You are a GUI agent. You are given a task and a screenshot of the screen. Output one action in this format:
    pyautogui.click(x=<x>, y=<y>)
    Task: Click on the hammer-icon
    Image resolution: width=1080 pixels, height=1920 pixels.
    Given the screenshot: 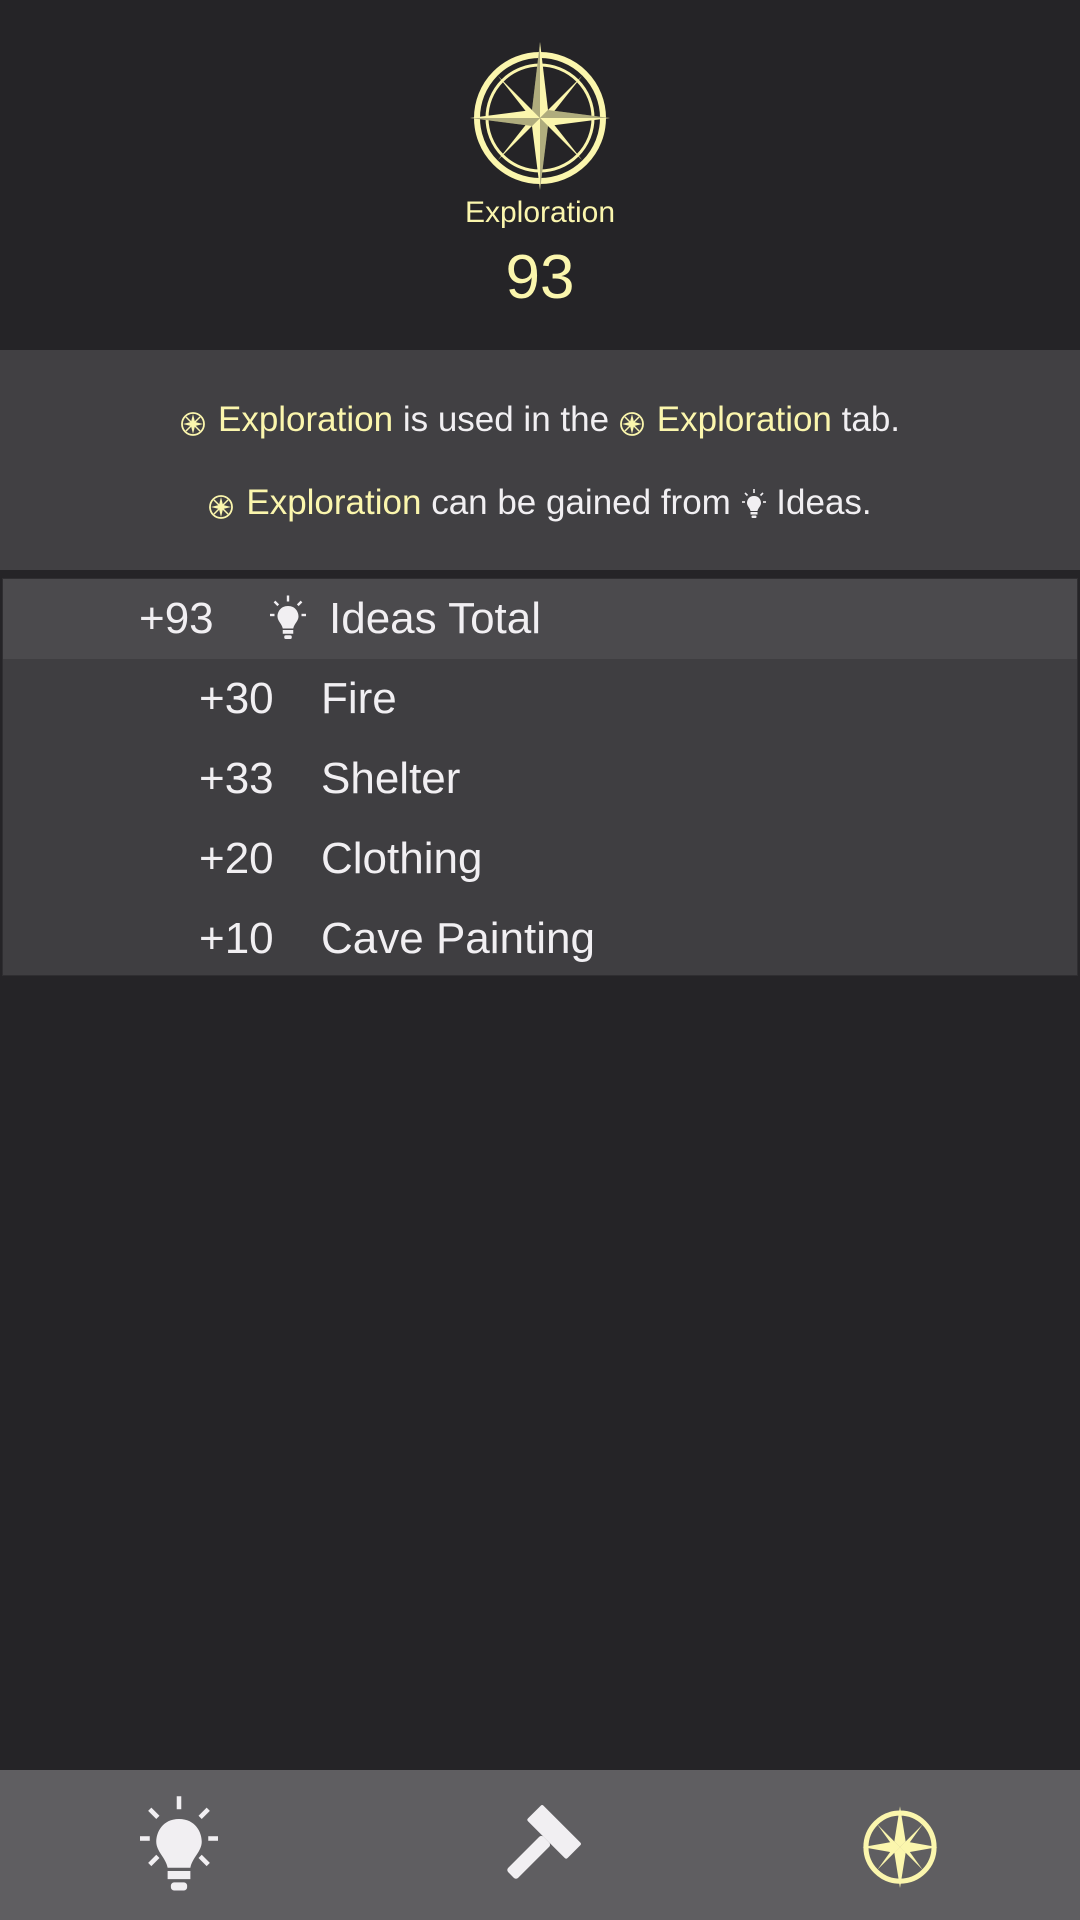 What is the action you would take?
    pyautogui.click(x=544, y=1842)
    